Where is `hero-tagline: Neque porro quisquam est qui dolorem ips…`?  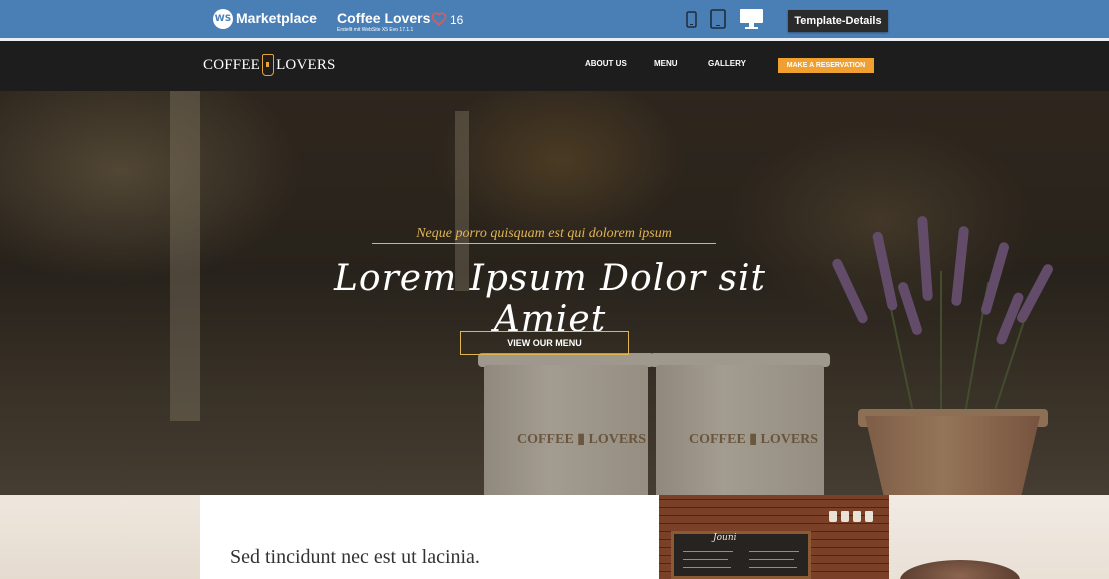 hero-tagline: Neque porro quisquam est qui dolorem ips… is located at coordinates (544, 233).